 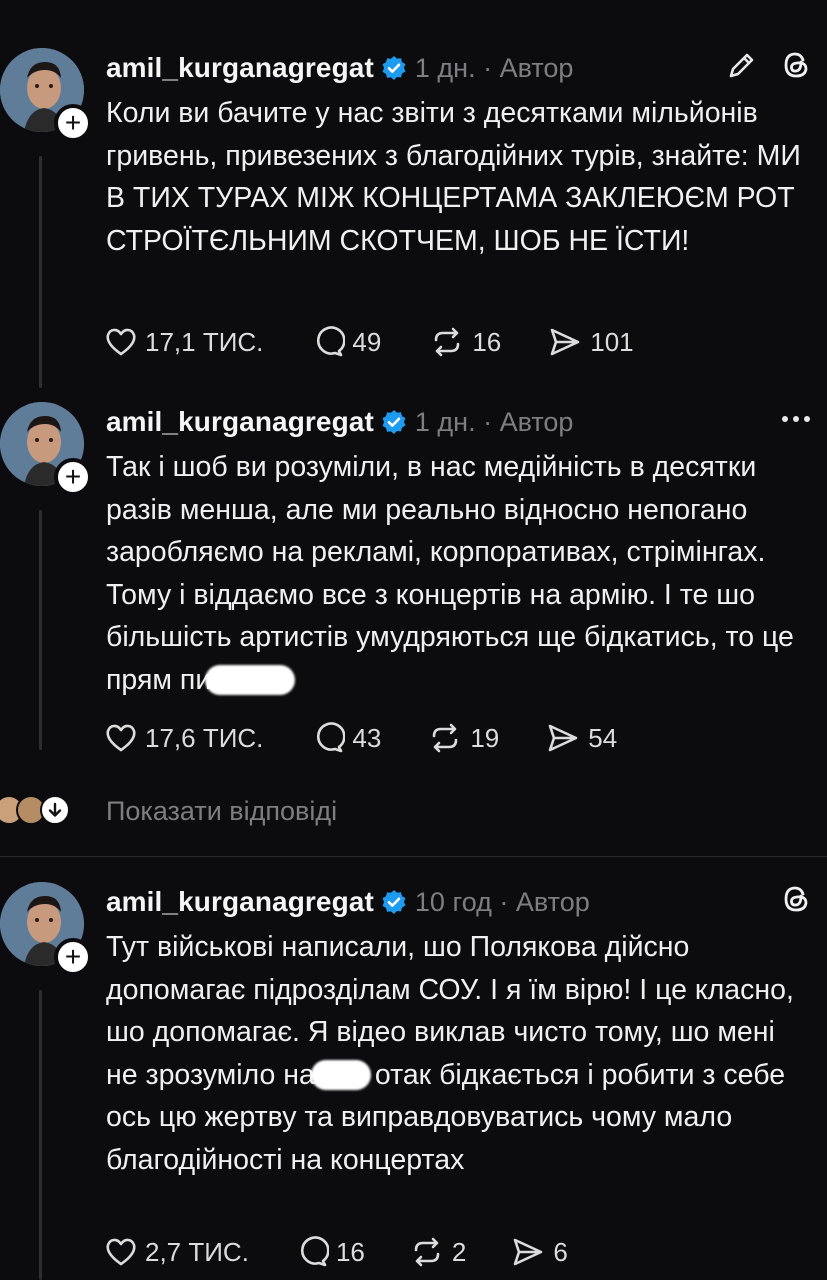 What do you see at coordinates (560, 1251) in the screenshot?
I see `share-count: 6` at bounding box center [560, 1251].